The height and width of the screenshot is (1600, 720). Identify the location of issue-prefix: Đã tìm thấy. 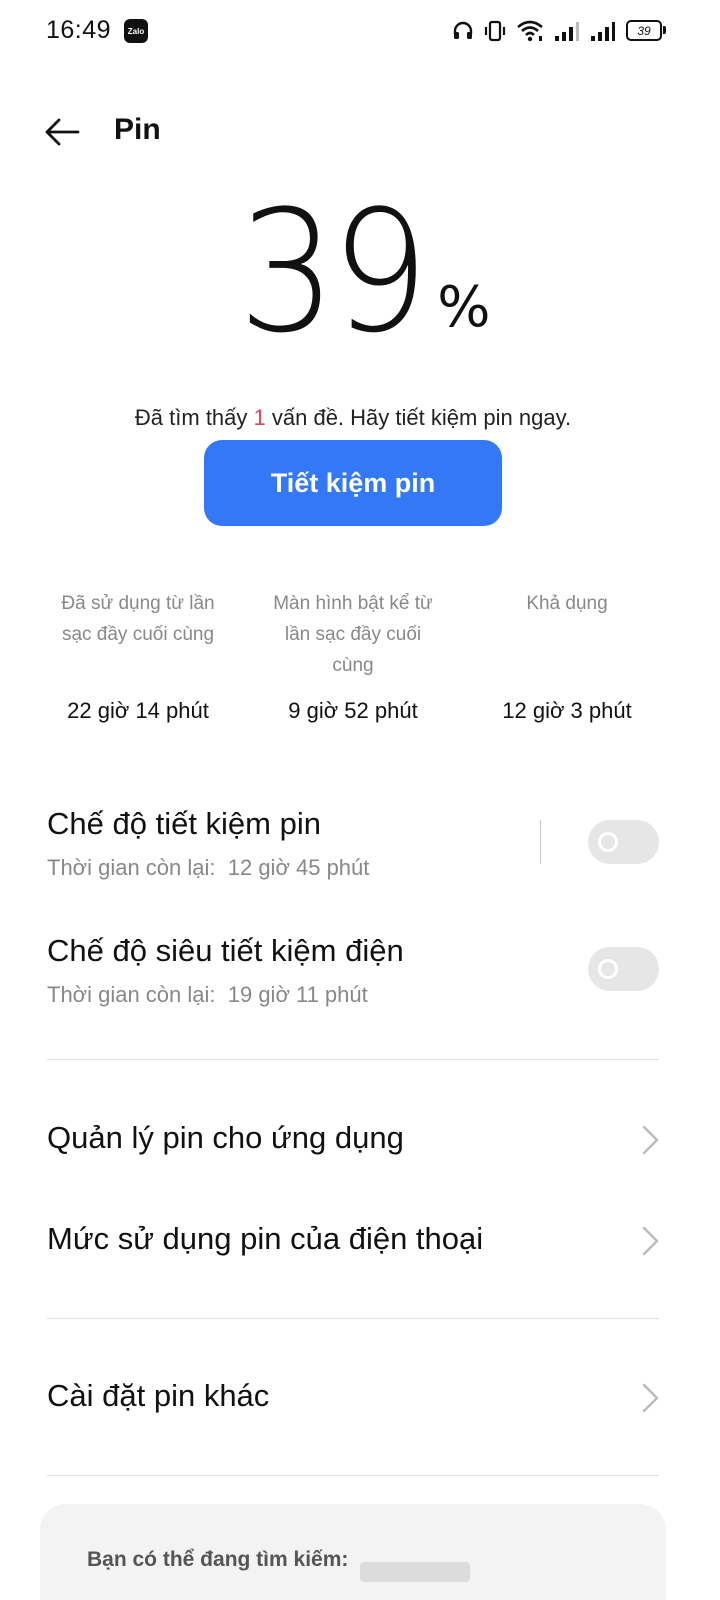
(194, 417).